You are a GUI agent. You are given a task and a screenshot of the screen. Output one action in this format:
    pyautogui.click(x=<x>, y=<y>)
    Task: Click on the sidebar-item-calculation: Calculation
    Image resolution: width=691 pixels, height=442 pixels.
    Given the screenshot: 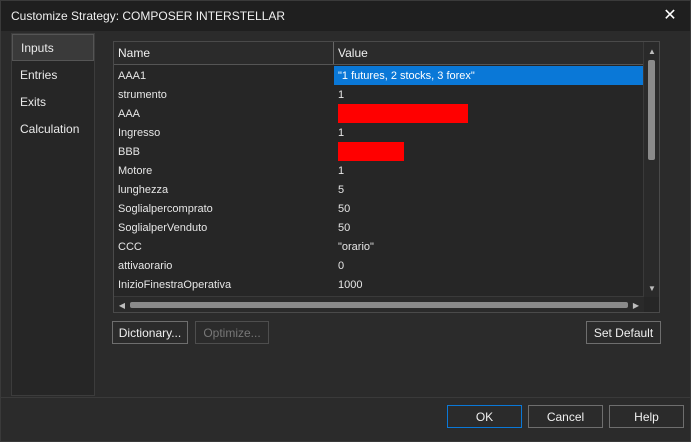 What is the action you would take?
    pyautogui.click(x=53, y=128)
    